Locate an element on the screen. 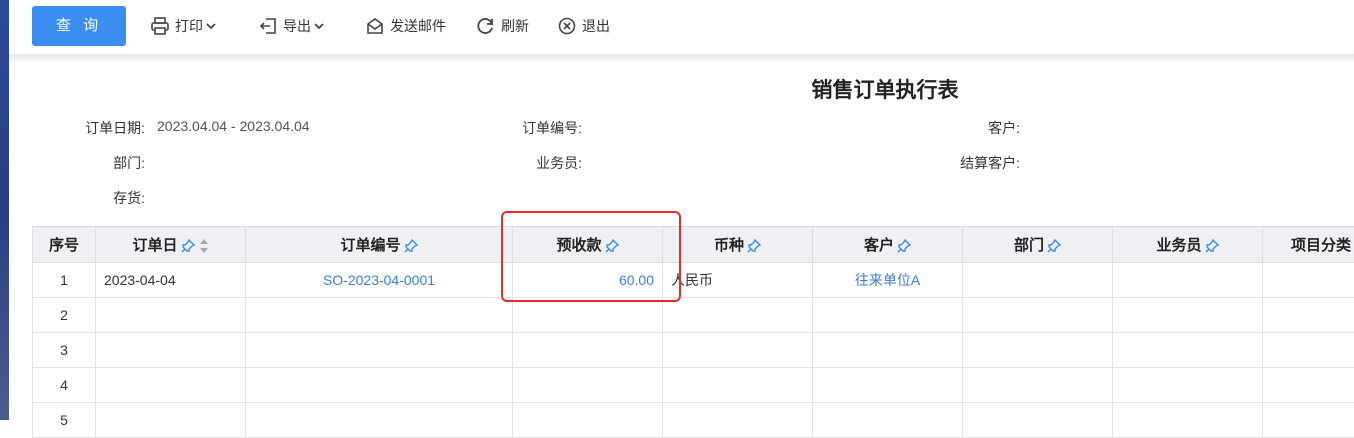  settle-customer-label: 结算客户: is located at coordinates (975, 163).